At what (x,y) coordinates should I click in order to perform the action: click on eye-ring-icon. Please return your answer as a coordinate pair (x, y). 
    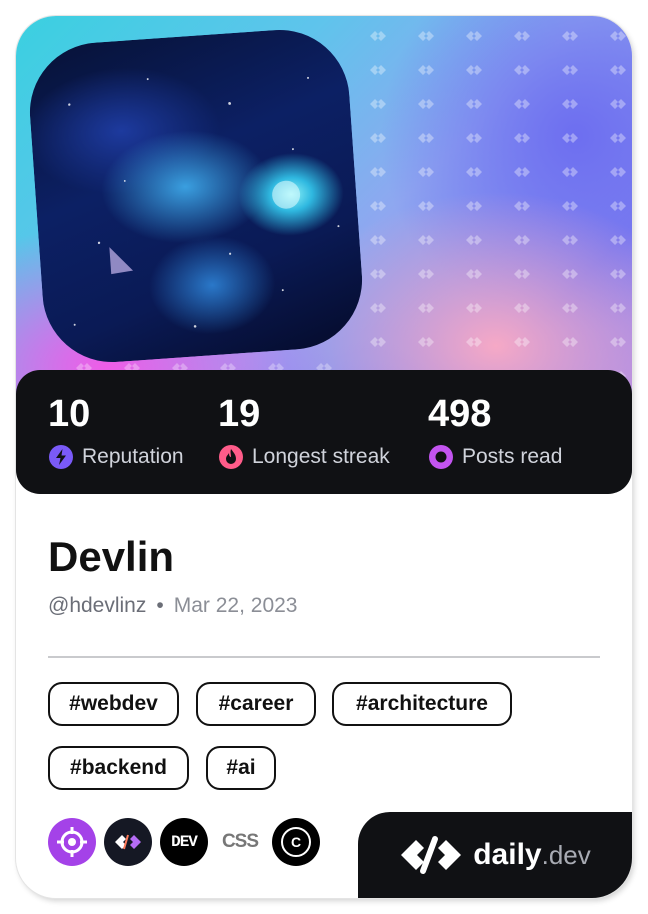
    Looking at the image, I should click on (441, 457).